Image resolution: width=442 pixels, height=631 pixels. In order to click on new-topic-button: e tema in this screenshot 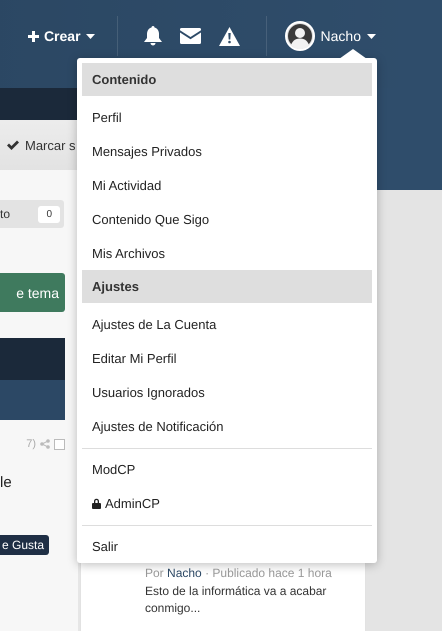, I will do `click(32, 292)`.